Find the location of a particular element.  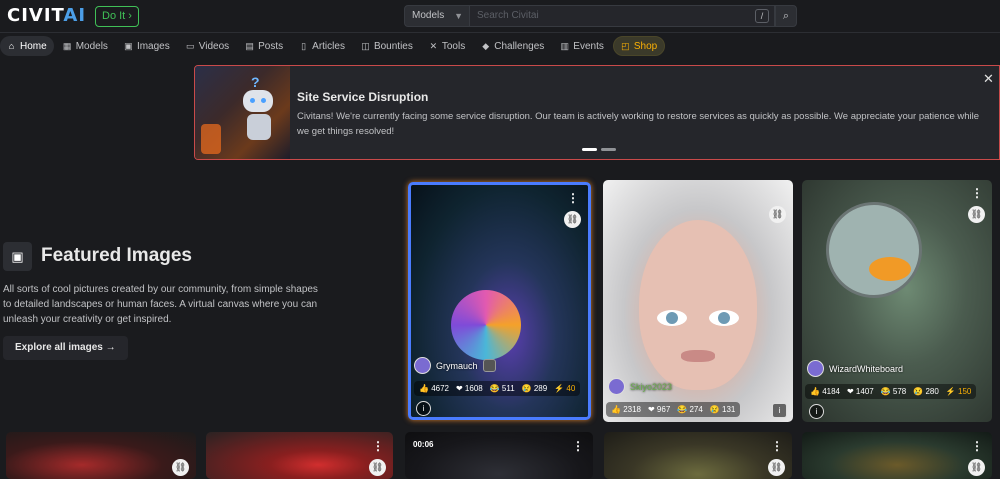

image-card: ⛓ is located at coordinates (101, 455).